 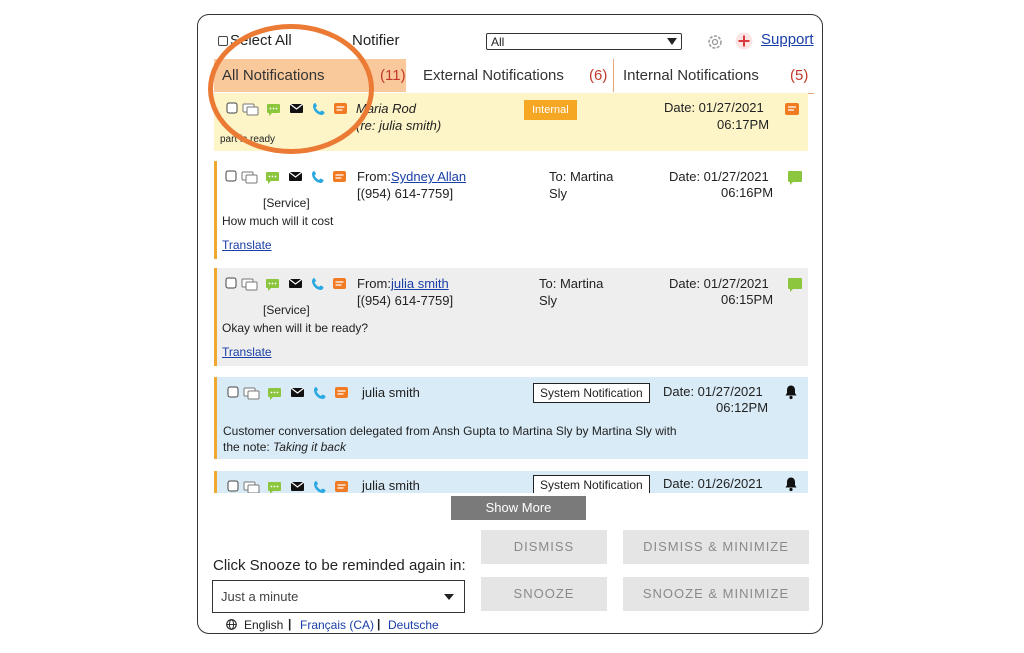 I want to click on tab-all-notifications: All Notifications (11), so click(x=310, y=75).